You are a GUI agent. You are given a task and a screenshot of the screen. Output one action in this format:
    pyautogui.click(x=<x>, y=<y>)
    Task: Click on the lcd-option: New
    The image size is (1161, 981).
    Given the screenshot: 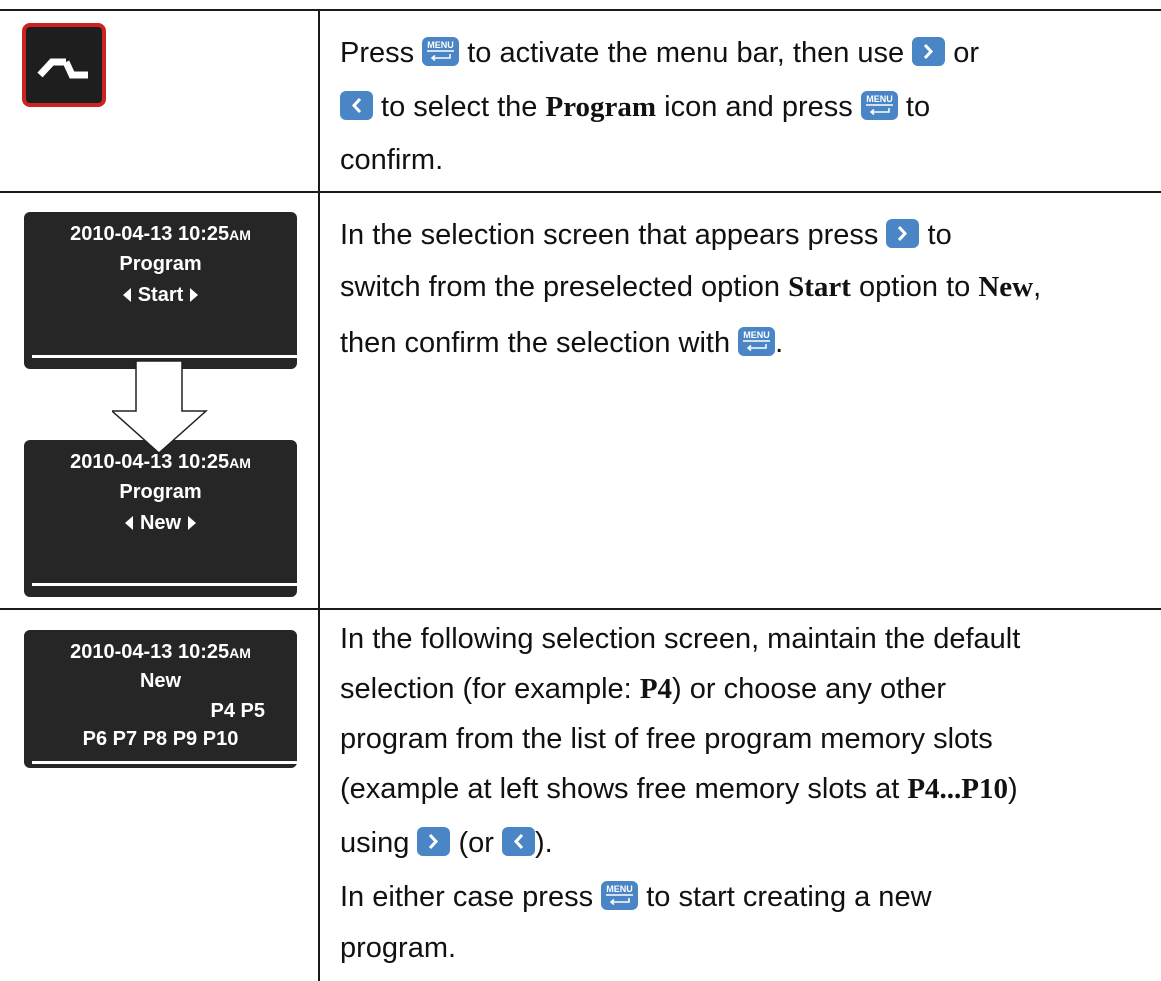 What is the action you would take?
    pyautogui.click(x=160, y=523)
    